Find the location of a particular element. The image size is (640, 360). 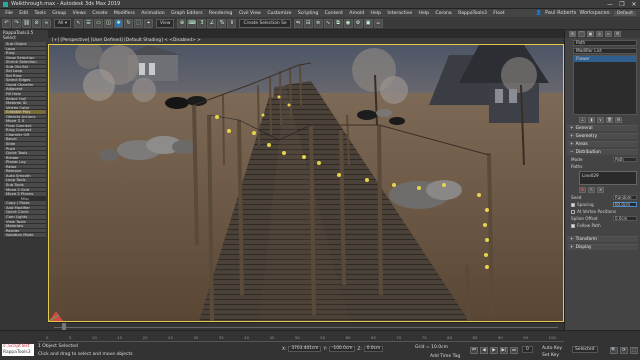

rotate-icon: ↻ is located at coordinates (129, 23).